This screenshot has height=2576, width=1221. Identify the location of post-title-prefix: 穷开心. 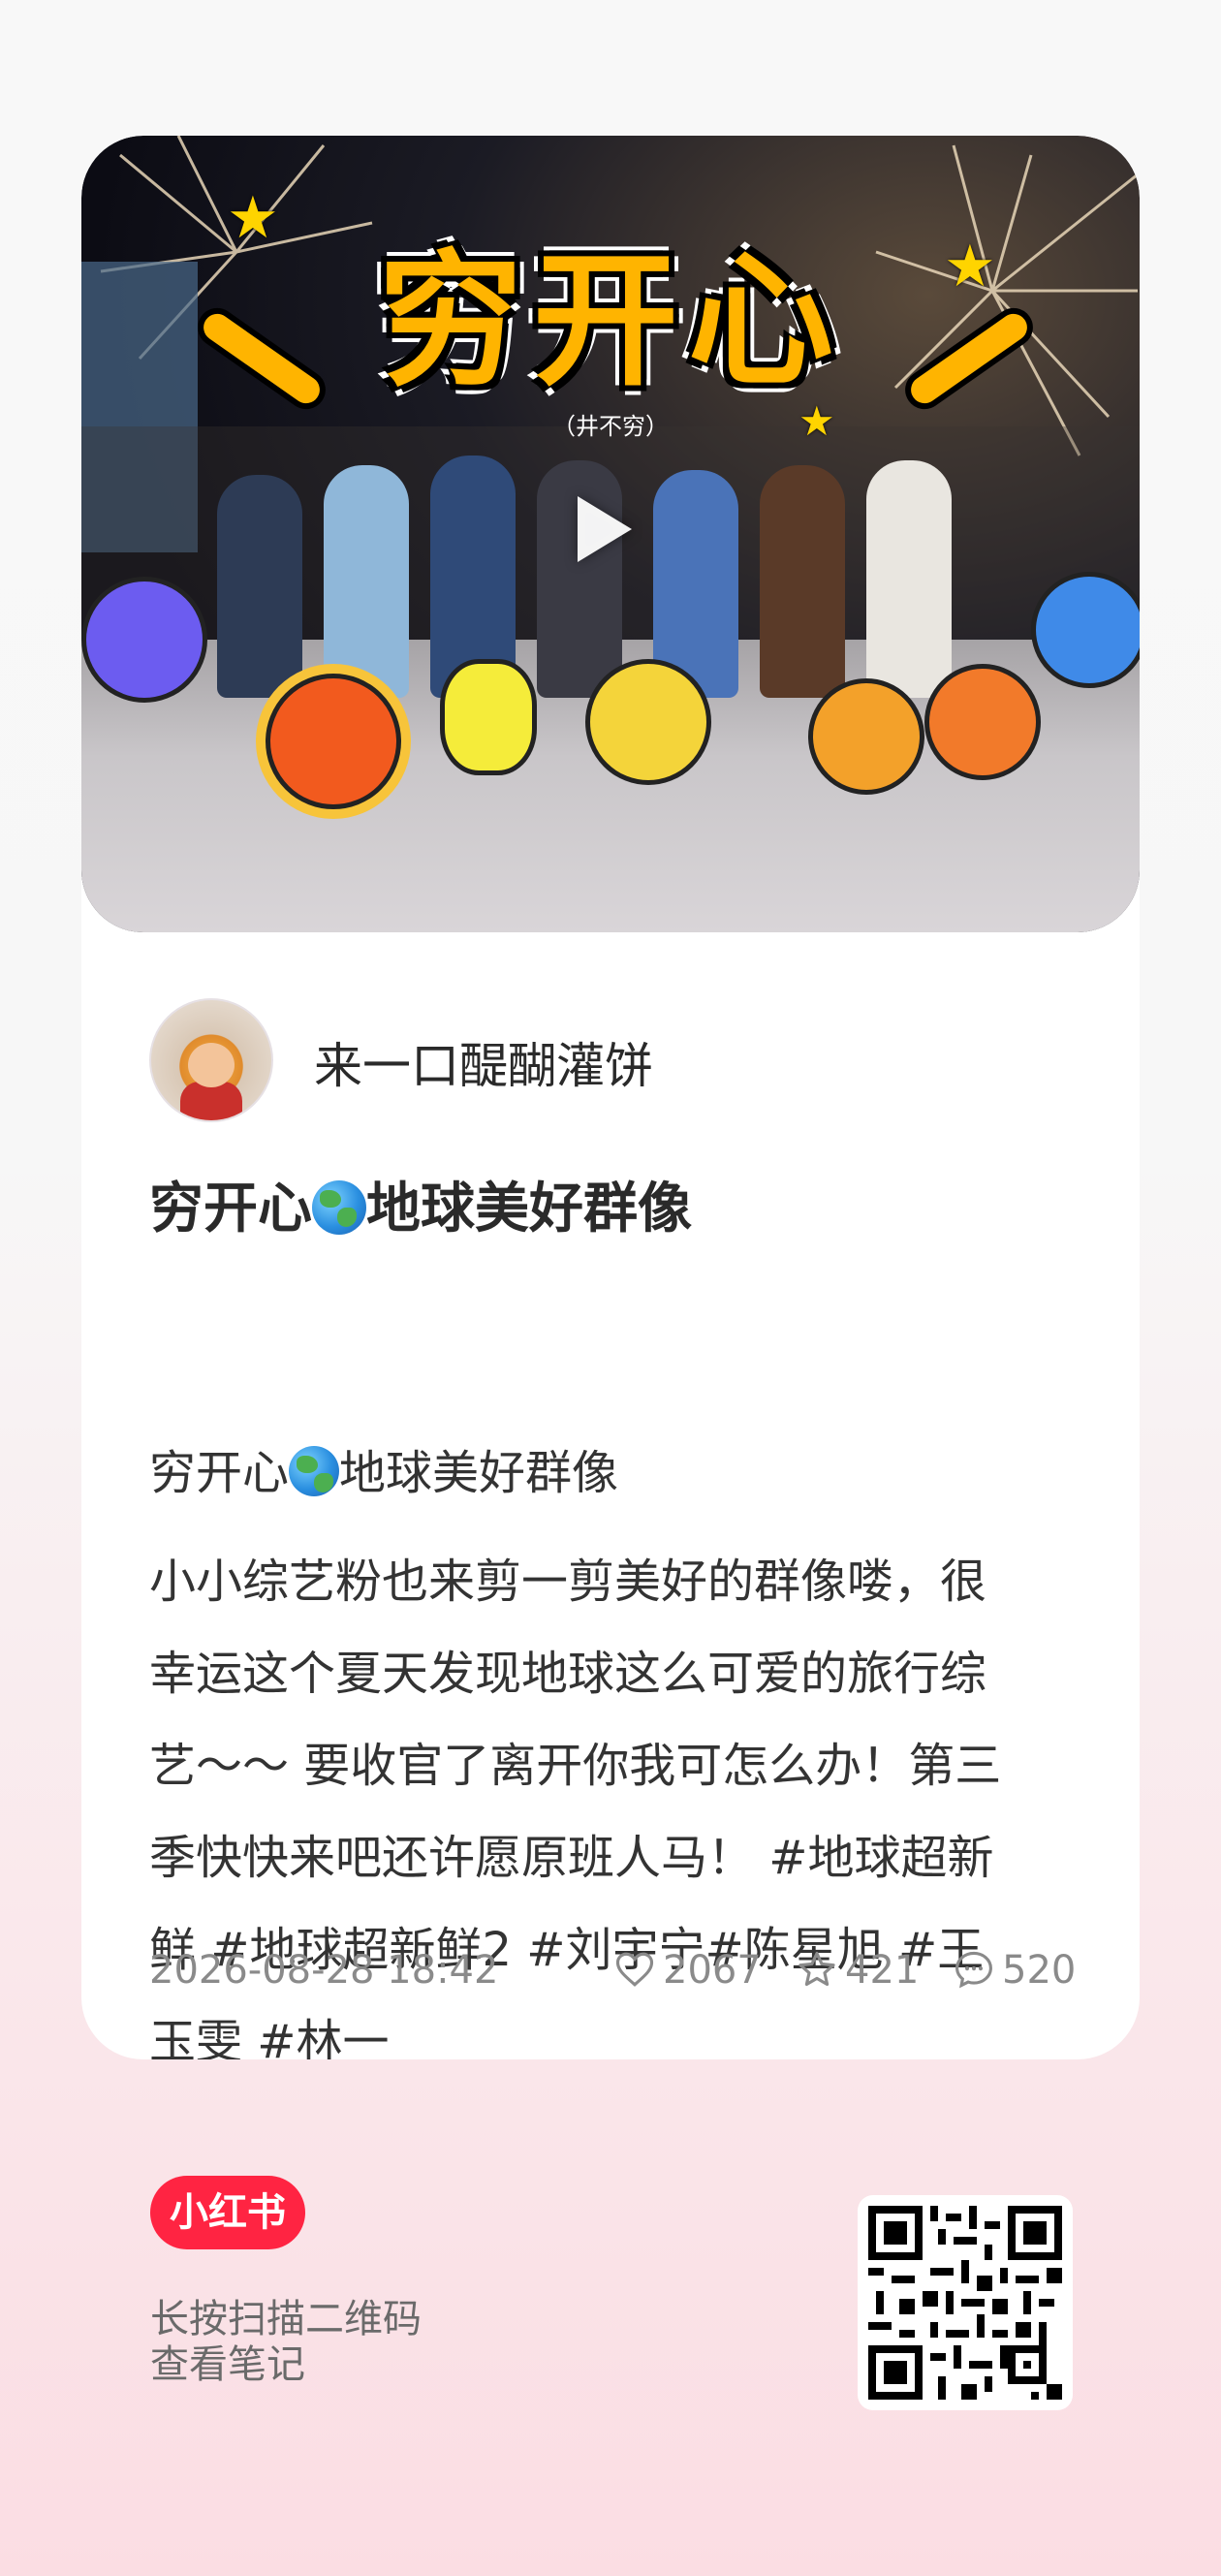
(231, 1209).